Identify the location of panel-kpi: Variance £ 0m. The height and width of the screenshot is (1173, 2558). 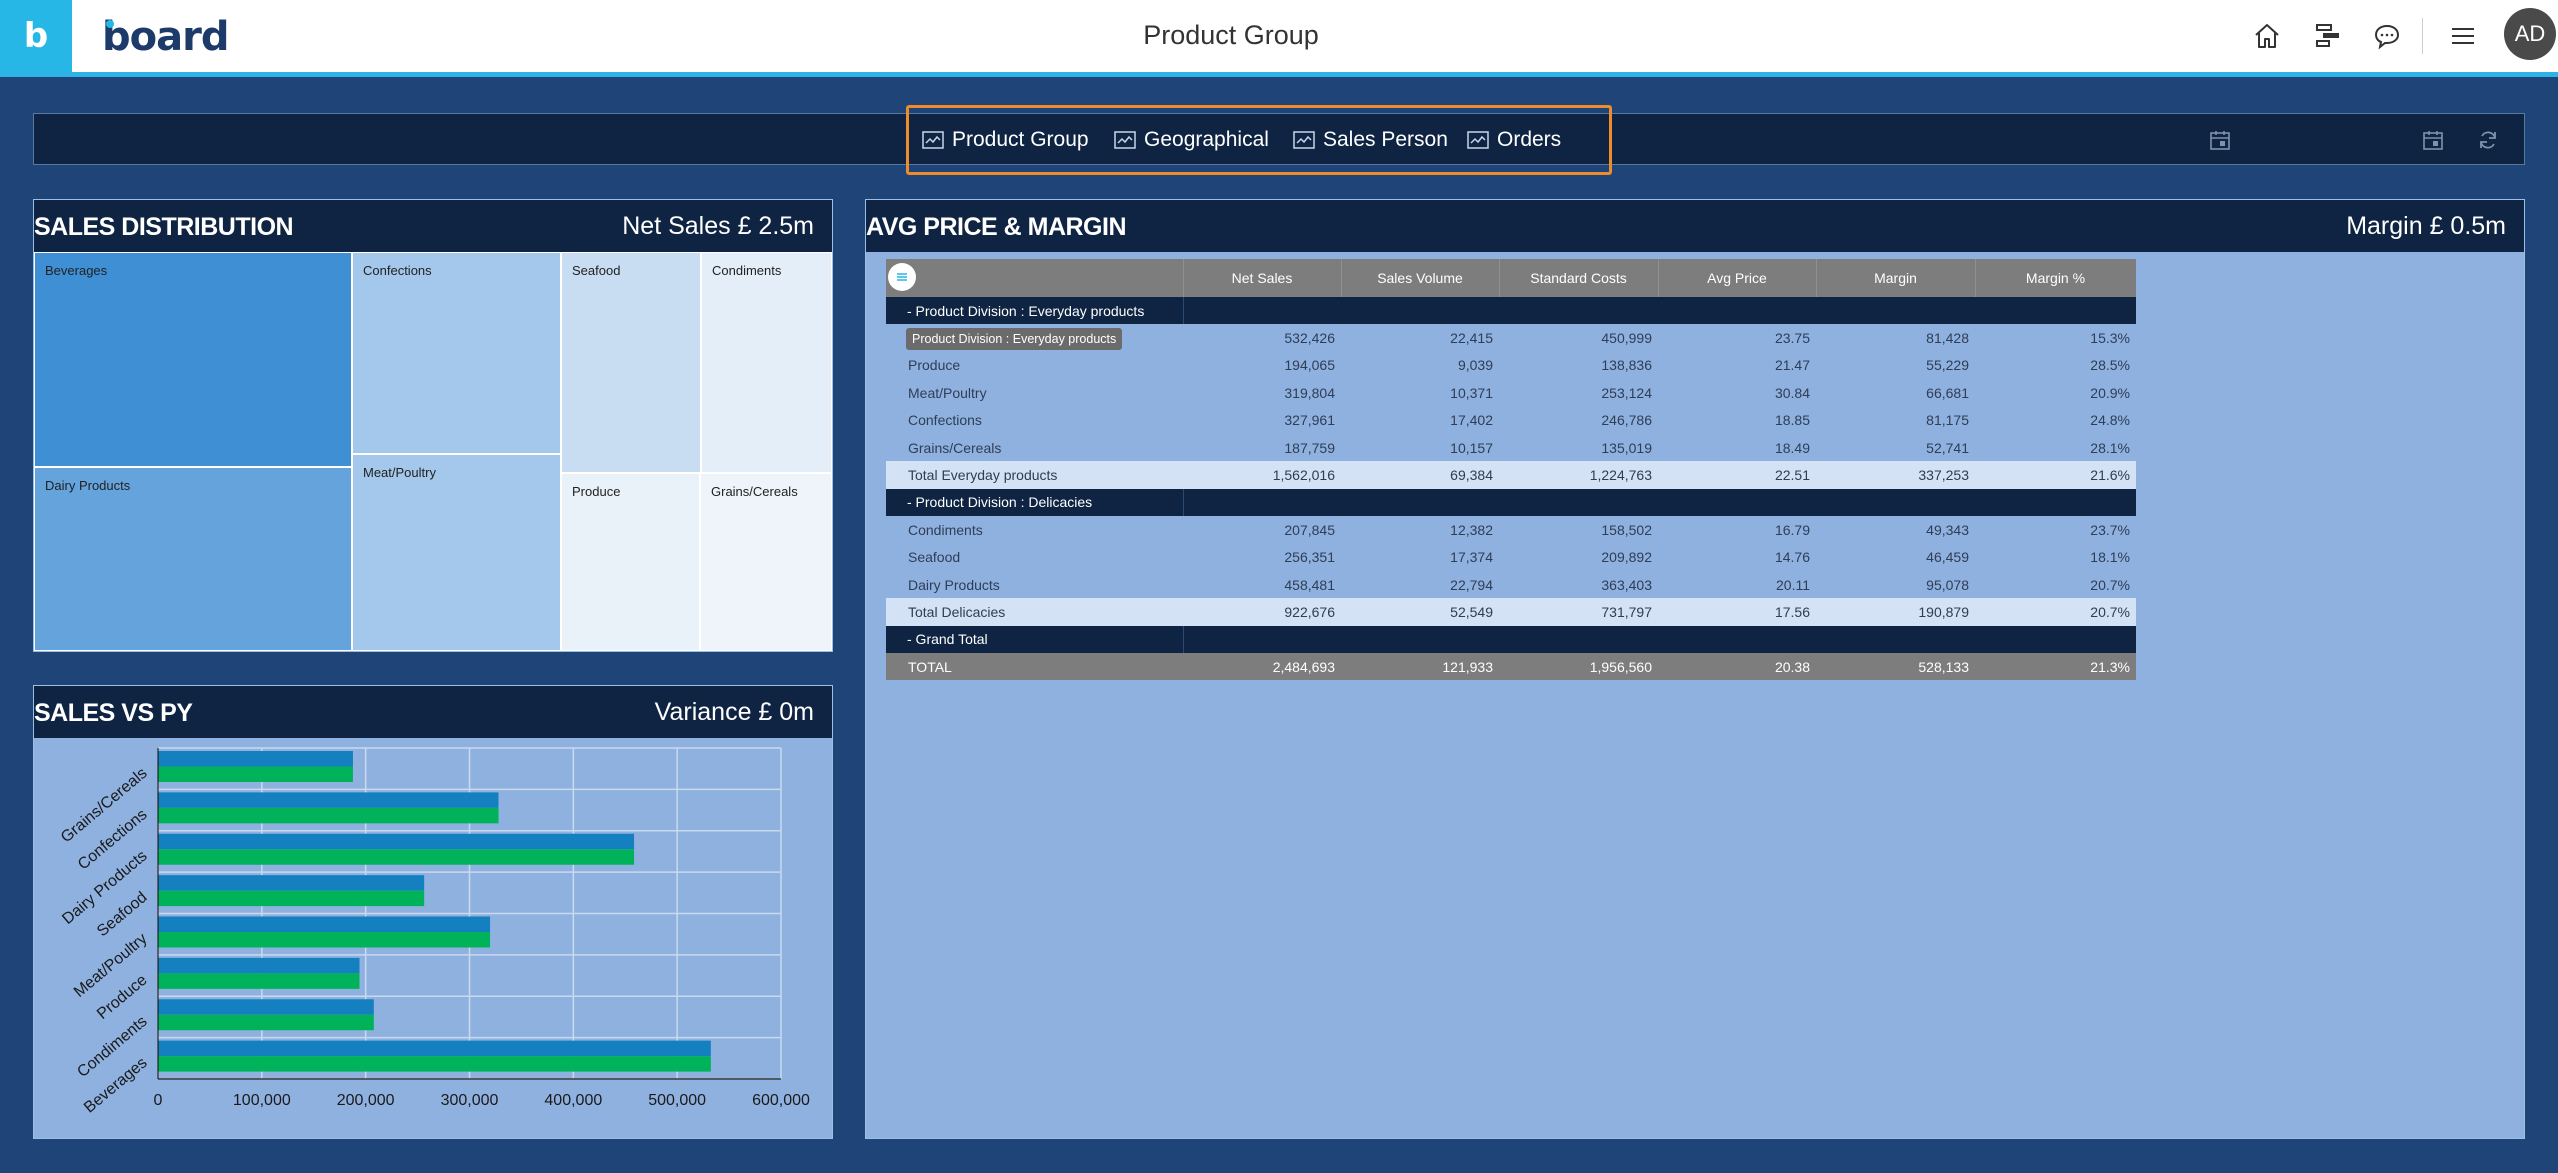
(734, 712).